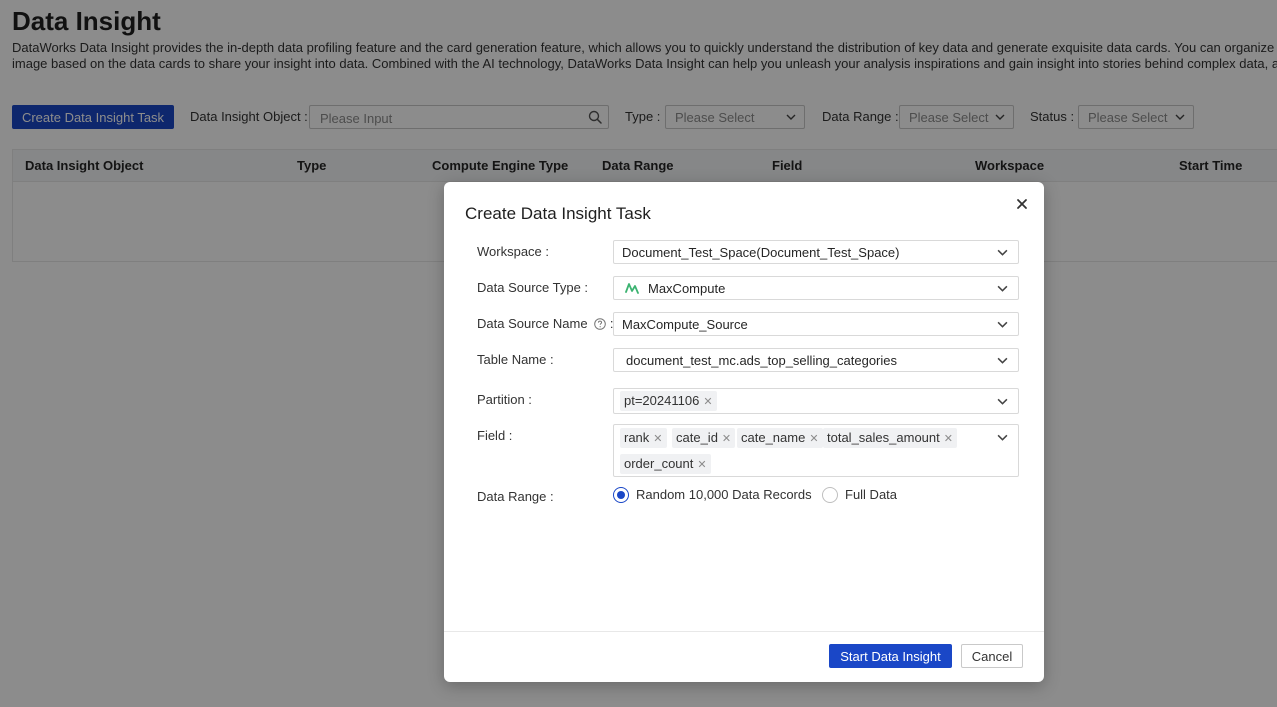 The height and width of the screenshot is (707, 1277). I want to click on cancel-button: Cancel, so click(992, 656).